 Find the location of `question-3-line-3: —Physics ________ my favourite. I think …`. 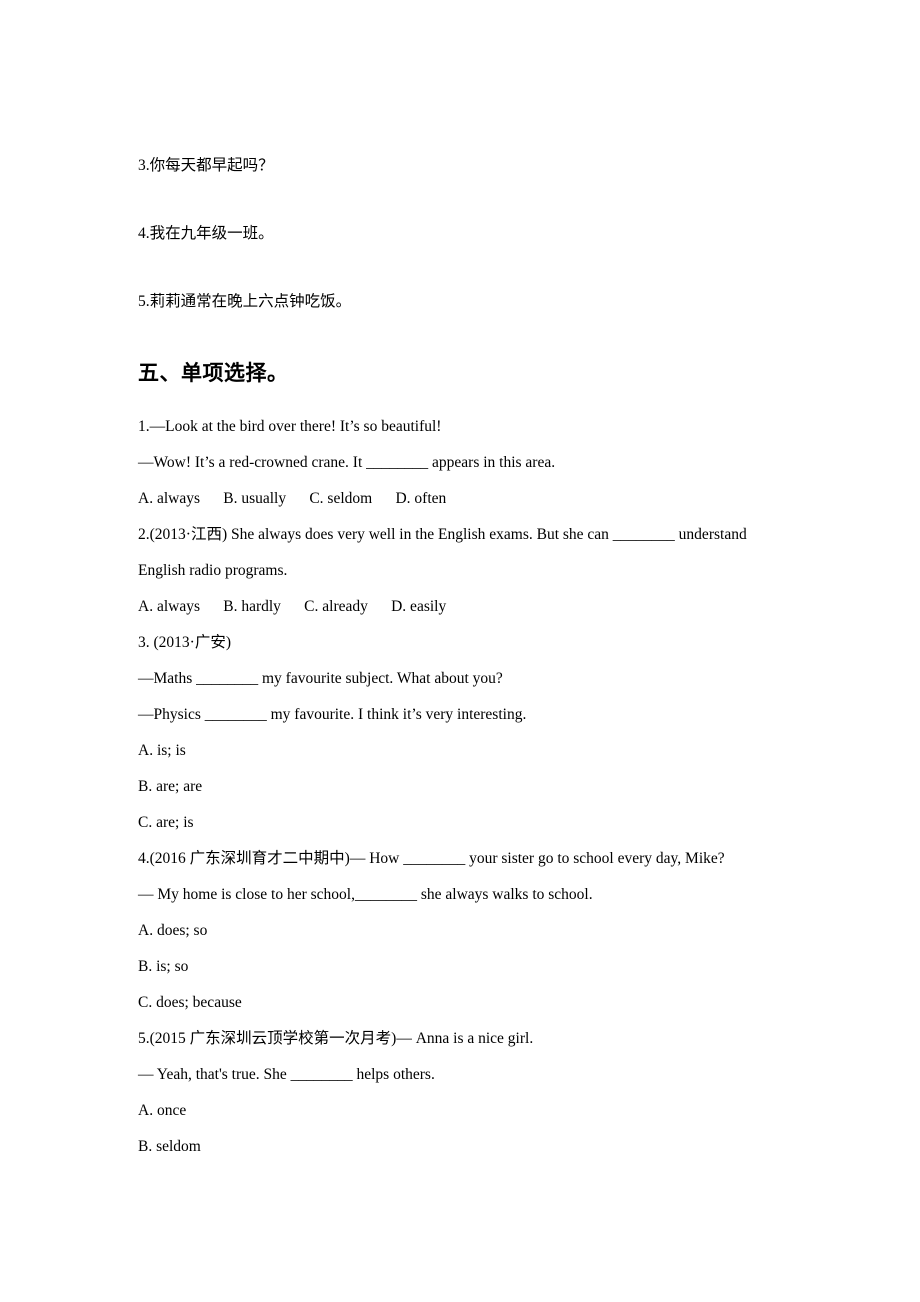

question-3-line-3: —Physics ________ my favourite. I think … is located at coordinates (332, 714).